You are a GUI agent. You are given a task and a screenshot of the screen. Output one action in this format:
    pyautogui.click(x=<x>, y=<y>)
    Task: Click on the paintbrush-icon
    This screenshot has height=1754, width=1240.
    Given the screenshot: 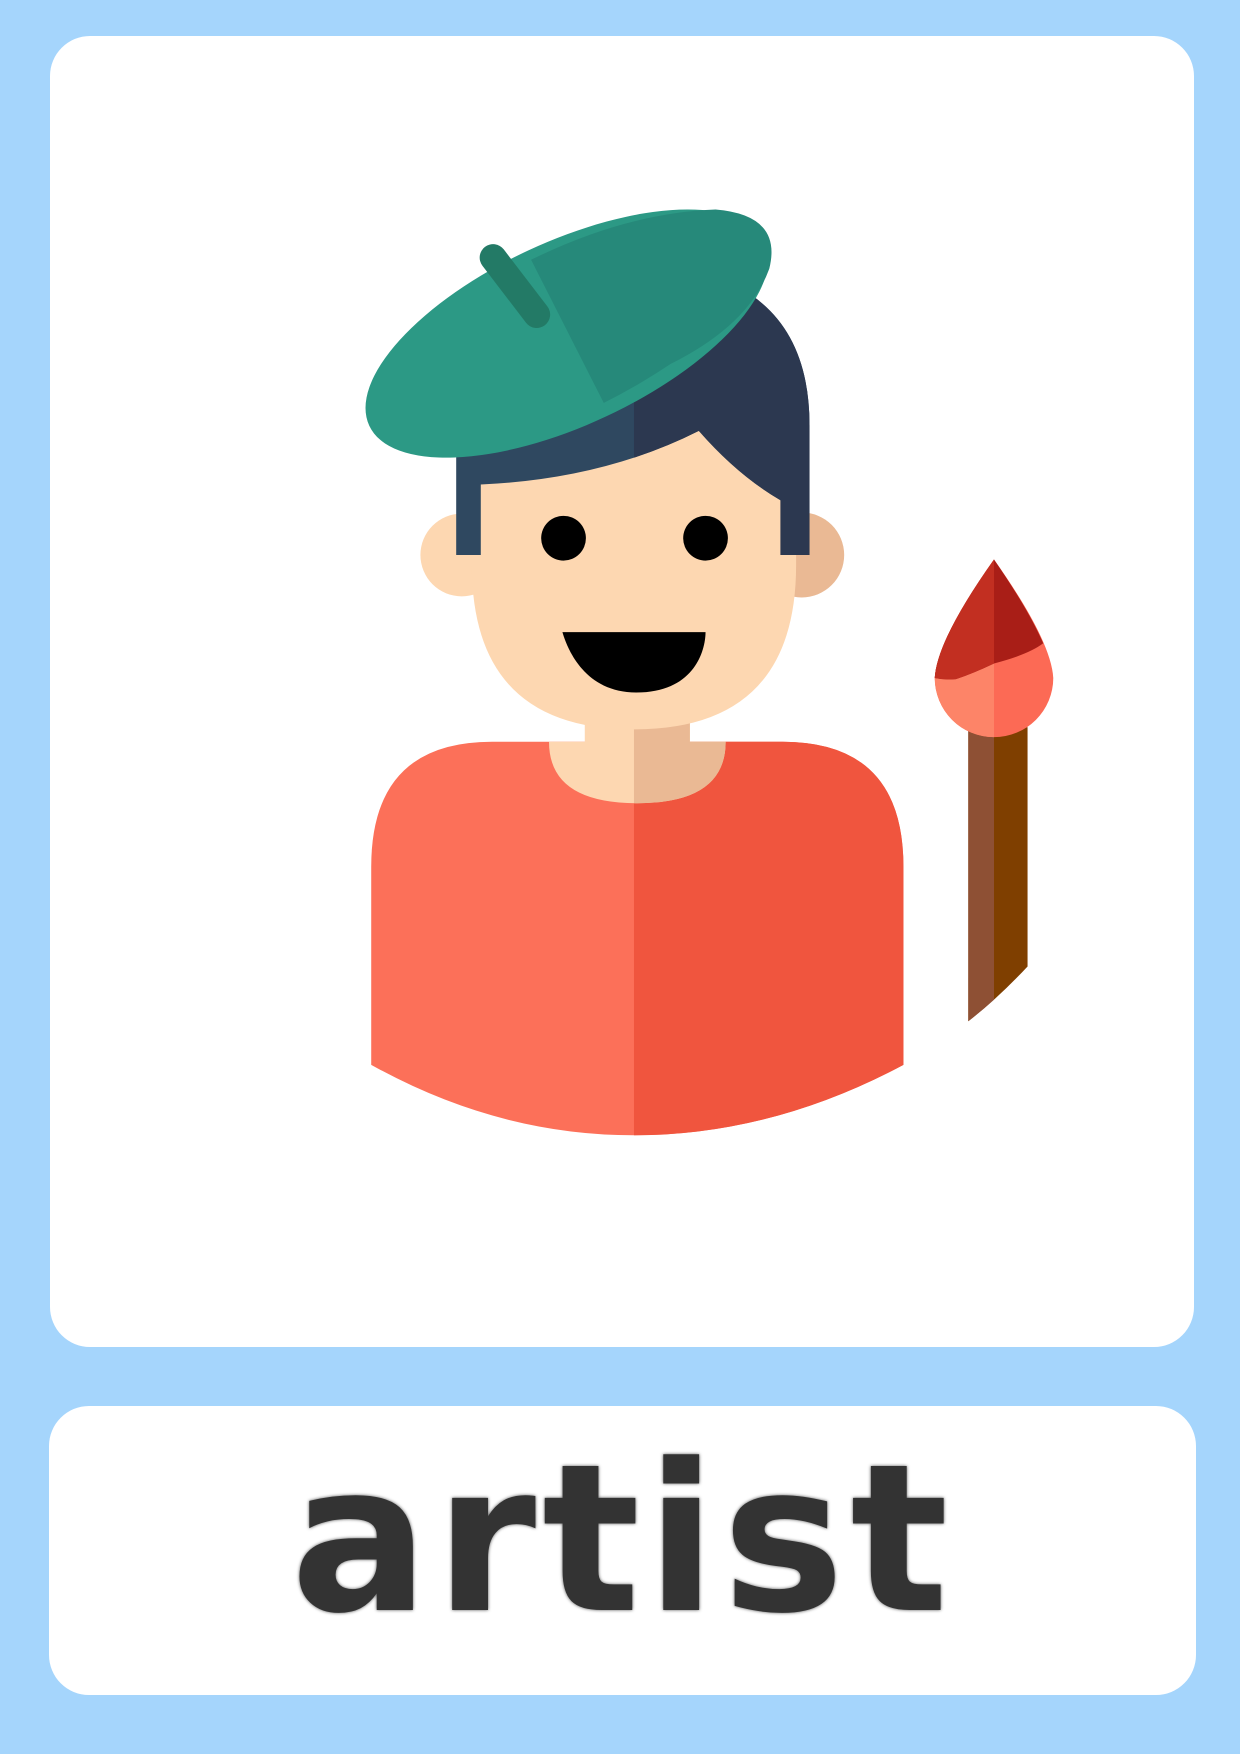 What is the action you would take?
    pyautogui.click(x=994, y=790)
    